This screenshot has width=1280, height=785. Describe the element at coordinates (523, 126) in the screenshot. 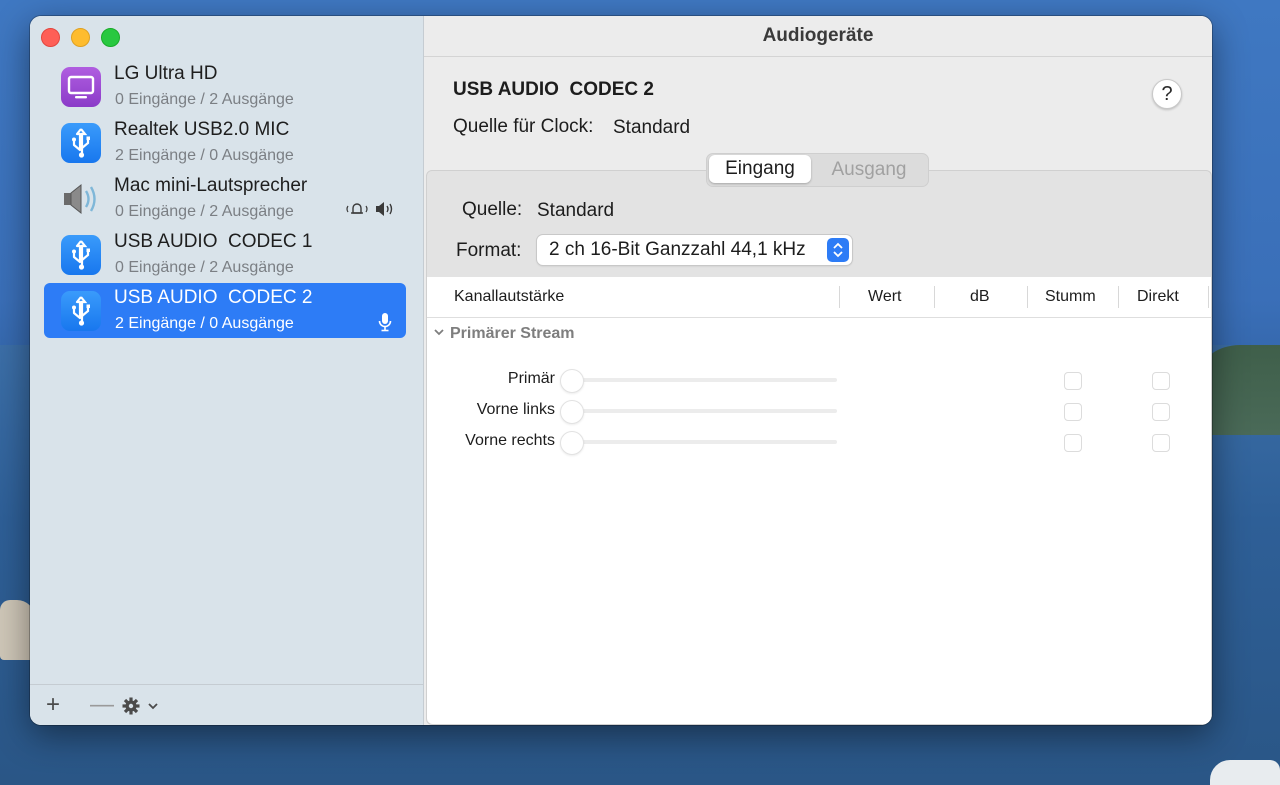

I see `clock-source-label: Quelle für Clock:` at that location.